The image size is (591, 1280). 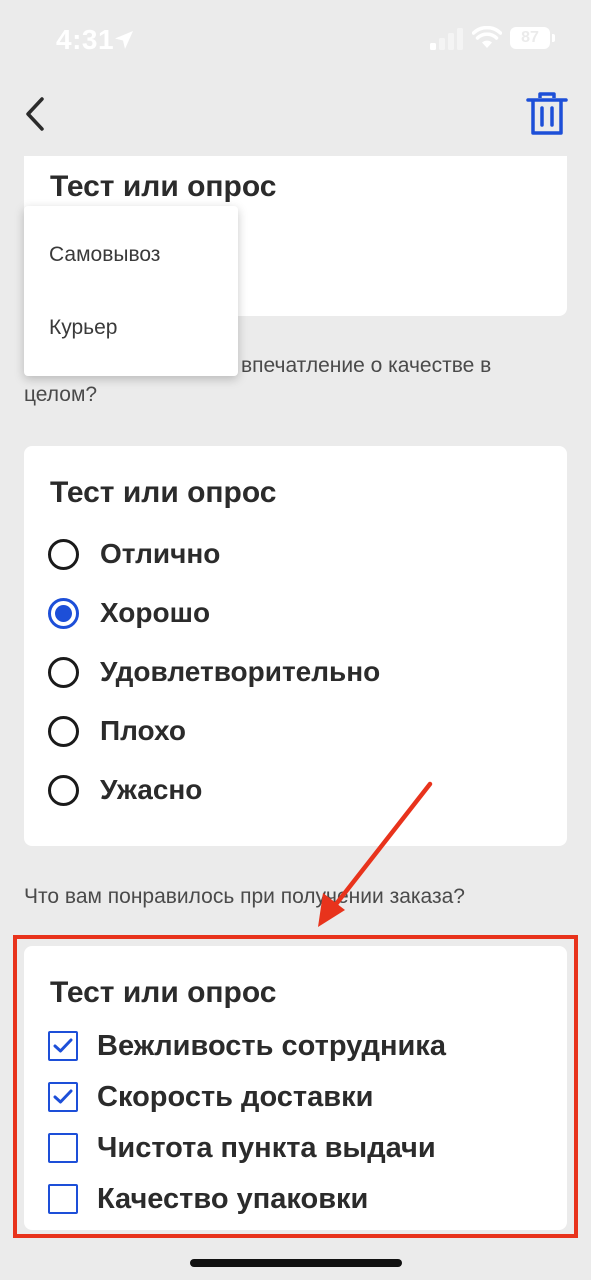 What do you see at coordinates (85, 39) in the screenshot?
I see `status-time: 4:31` at bounding box center [85, 39].